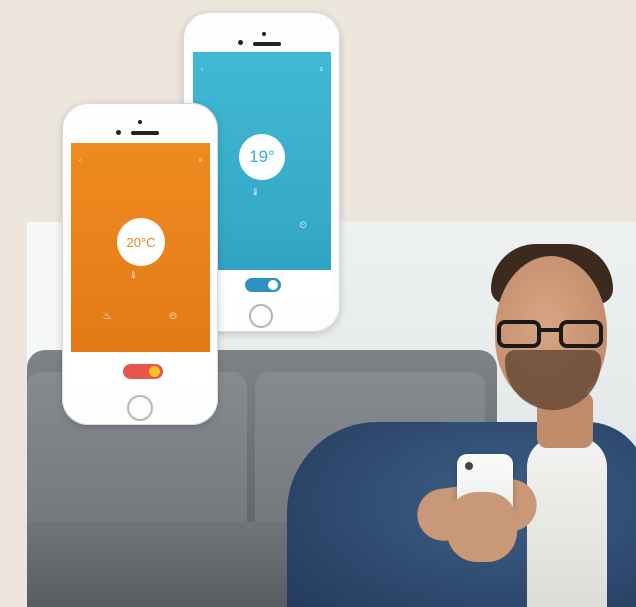 The image size is (636, 607). I want to click on temperature-value: 19°, so click(262, 156).